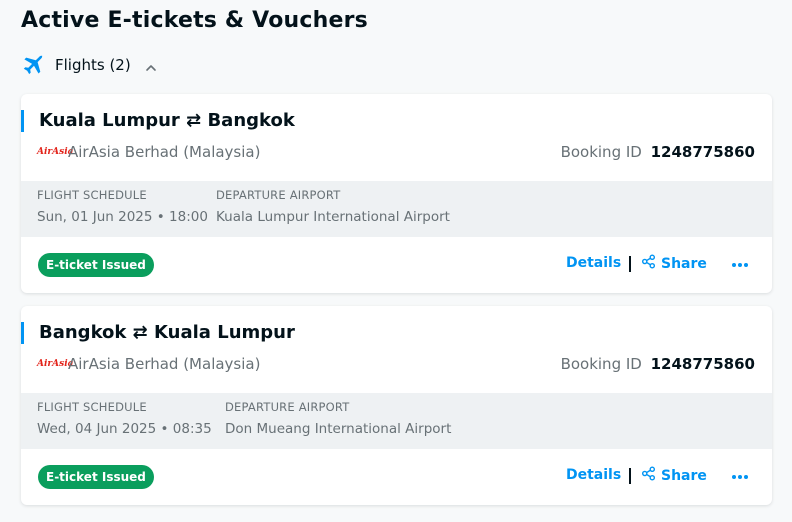 The width and height of the screenshot is (792, 522). I want to click on route-destination: Kuala Lumpur, so click(224, 332).